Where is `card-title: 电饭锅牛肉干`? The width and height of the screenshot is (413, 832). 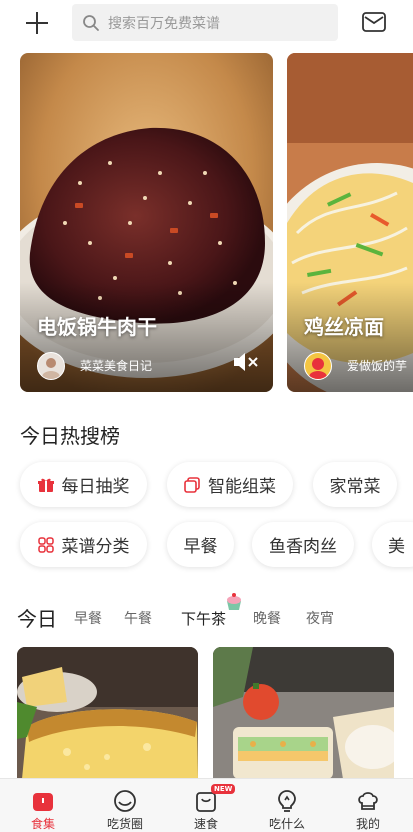
card-title: 电饭锅牛肉干 is located at coordinates (97, 327).